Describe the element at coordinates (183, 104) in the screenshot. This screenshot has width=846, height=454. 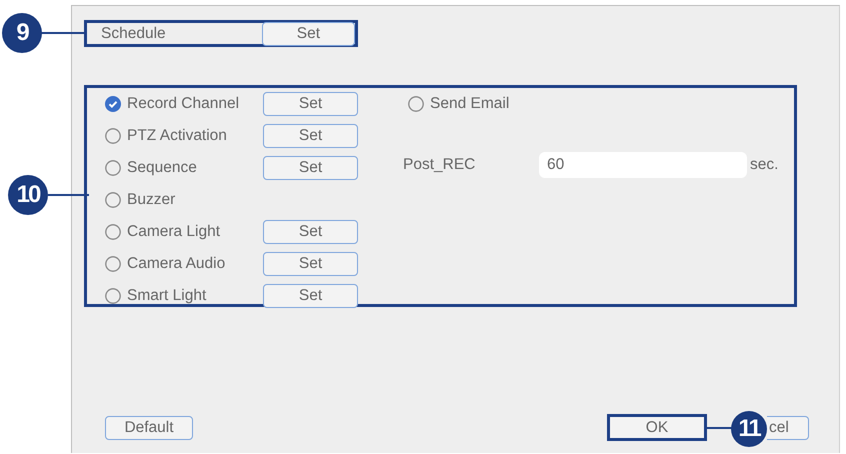
I see `option-label: Record Channel` at that location.